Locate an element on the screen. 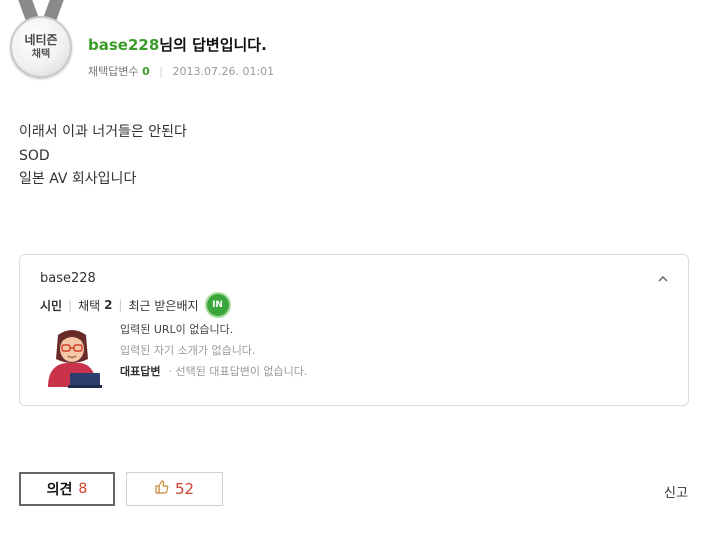  profile-name: base228 is located at coordinates (68, 278).